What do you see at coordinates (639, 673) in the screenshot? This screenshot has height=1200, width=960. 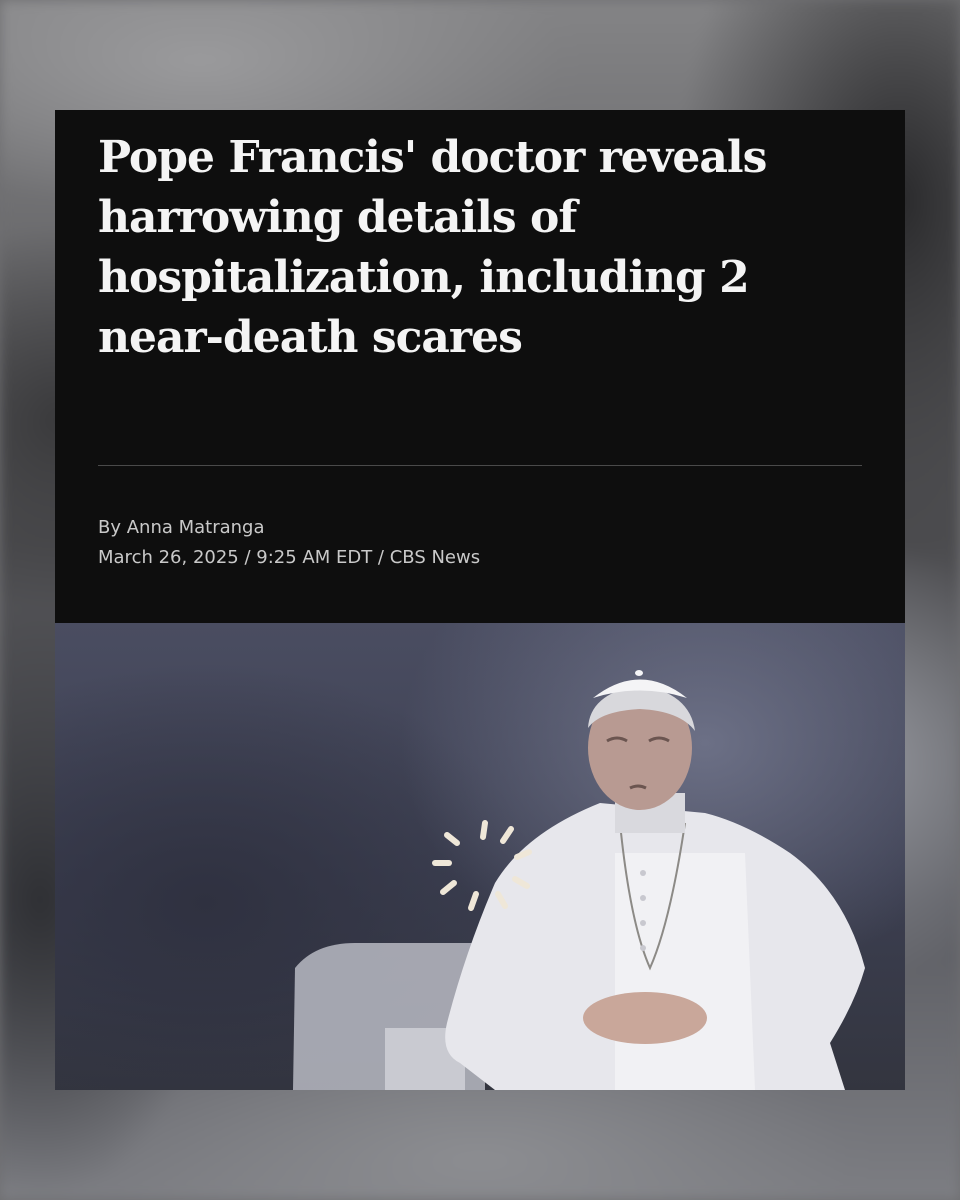 I see `zucchetto-stem` at bounding box center [639, 673].